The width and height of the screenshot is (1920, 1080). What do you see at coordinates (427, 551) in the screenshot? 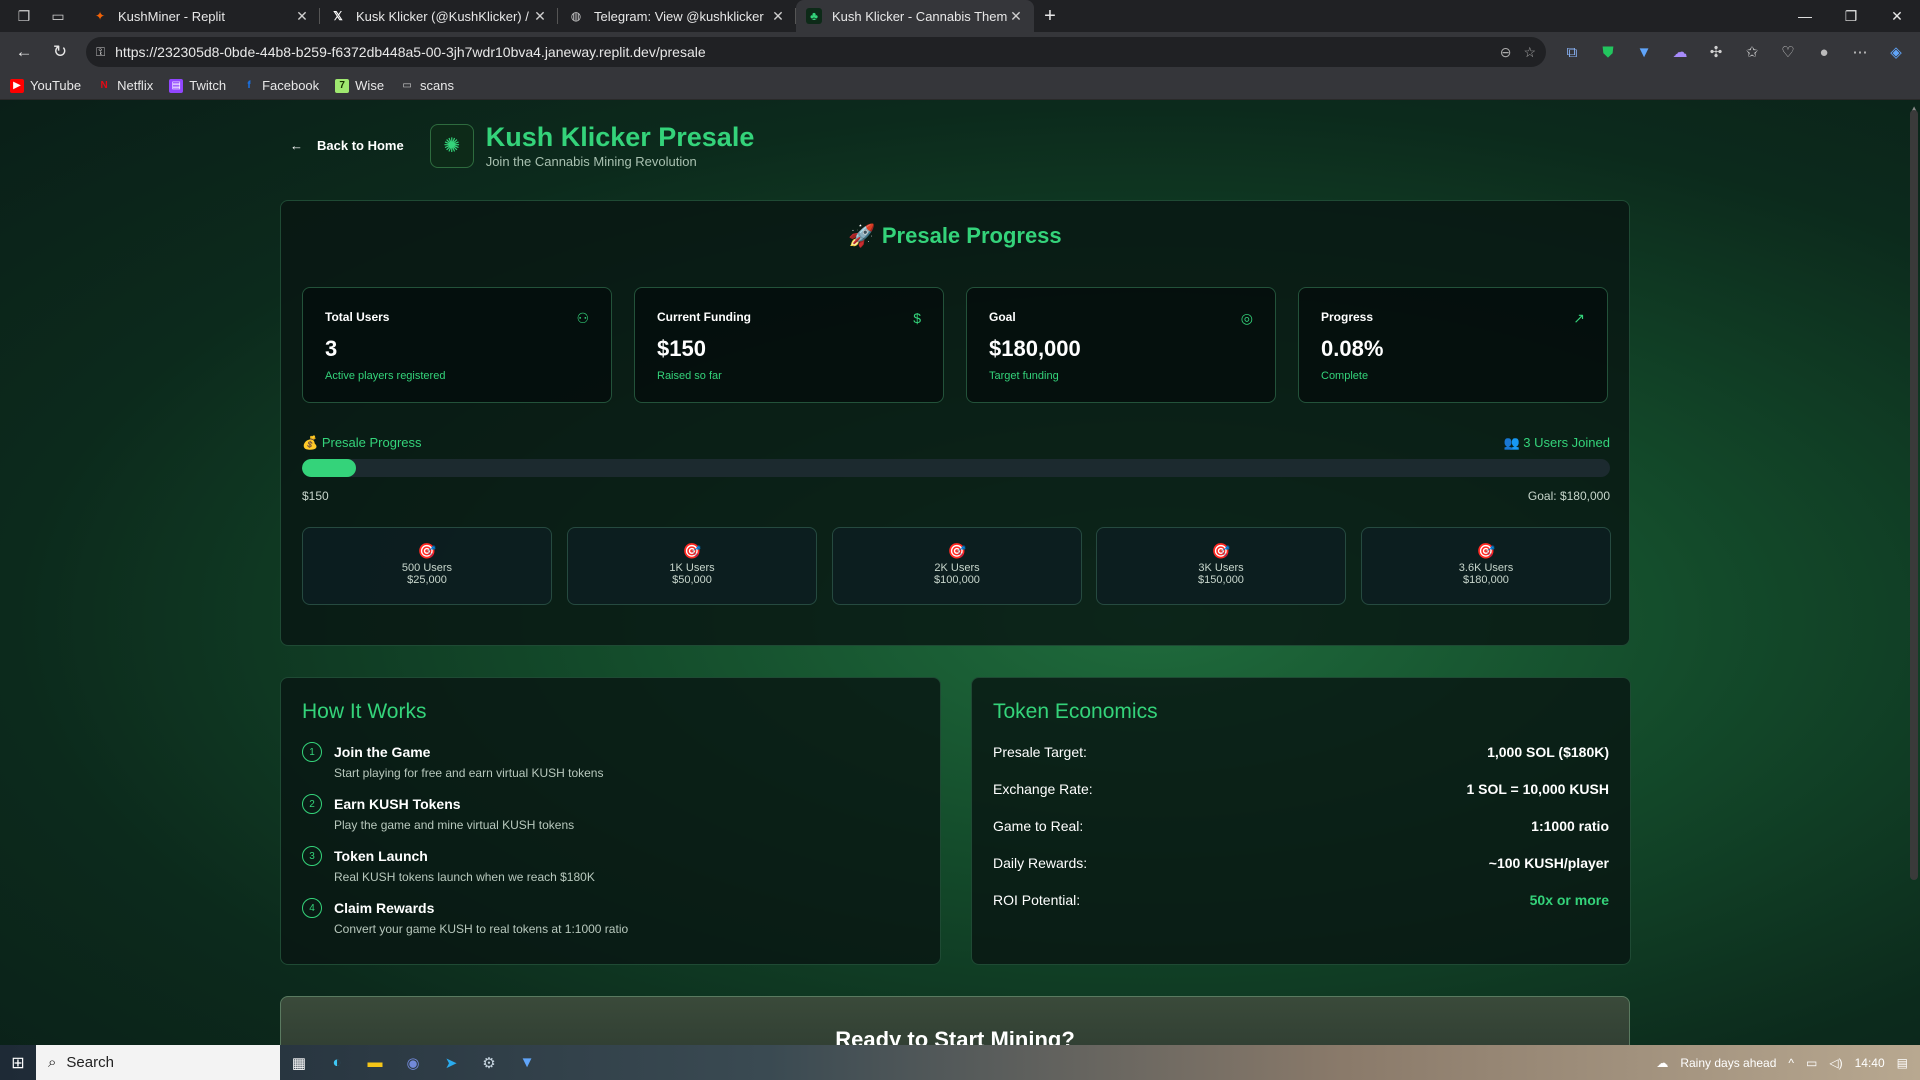
I see `bullseye-icon: 🎯` at bounding box center [427, 551].